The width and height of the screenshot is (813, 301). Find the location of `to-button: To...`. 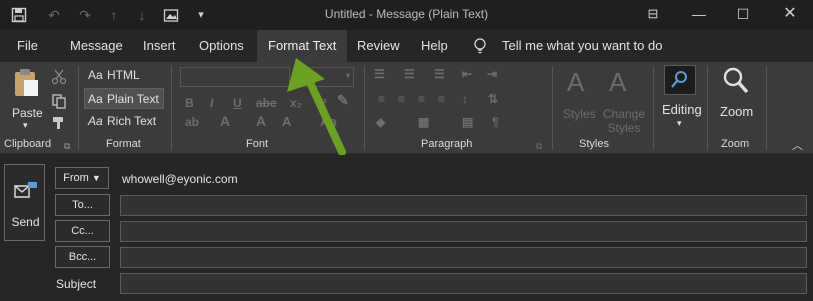

to-button: To... is located at coordinates (82, 205).